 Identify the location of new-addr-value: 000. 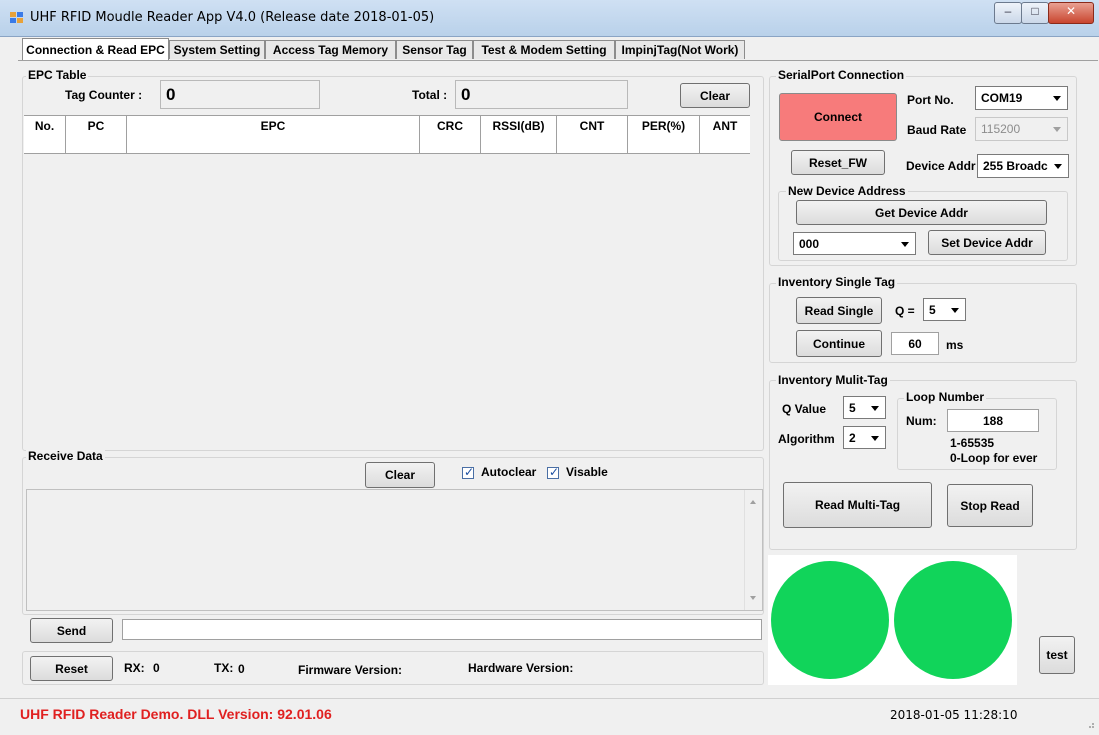
(809, 243).